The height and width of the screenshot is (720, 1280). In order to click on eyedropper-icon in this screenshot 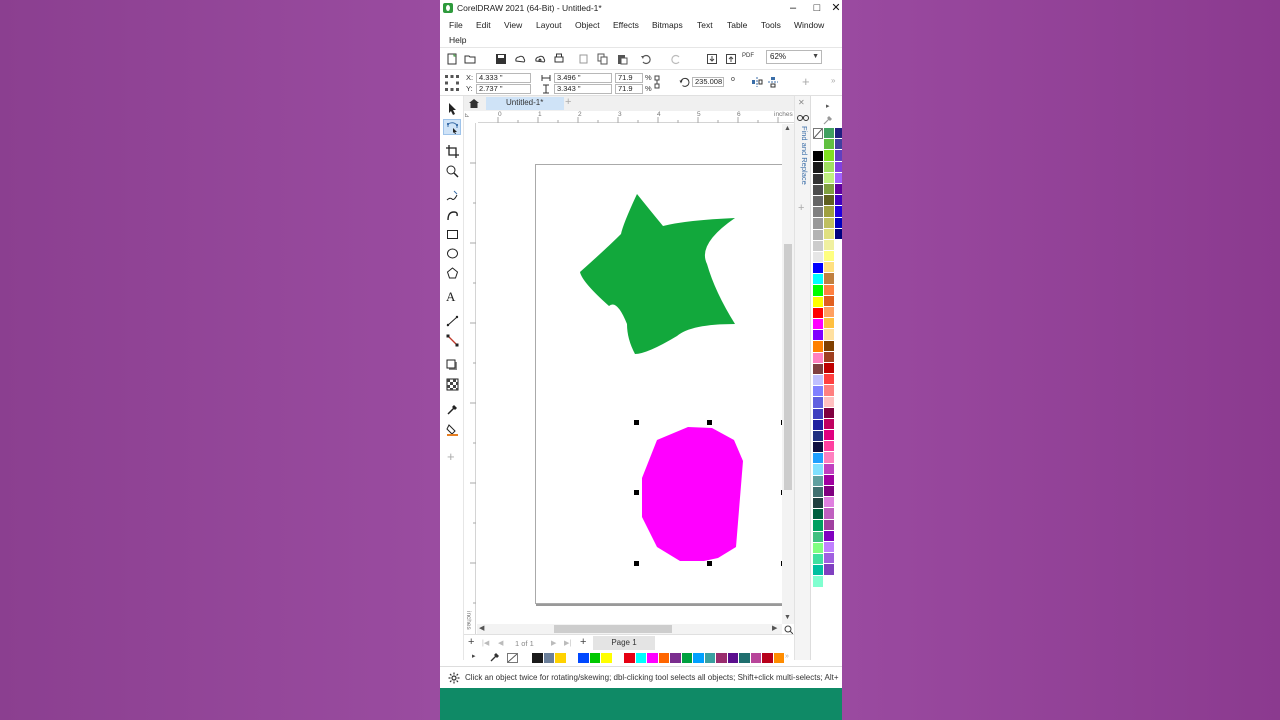, I will do `click(495, 657)`.